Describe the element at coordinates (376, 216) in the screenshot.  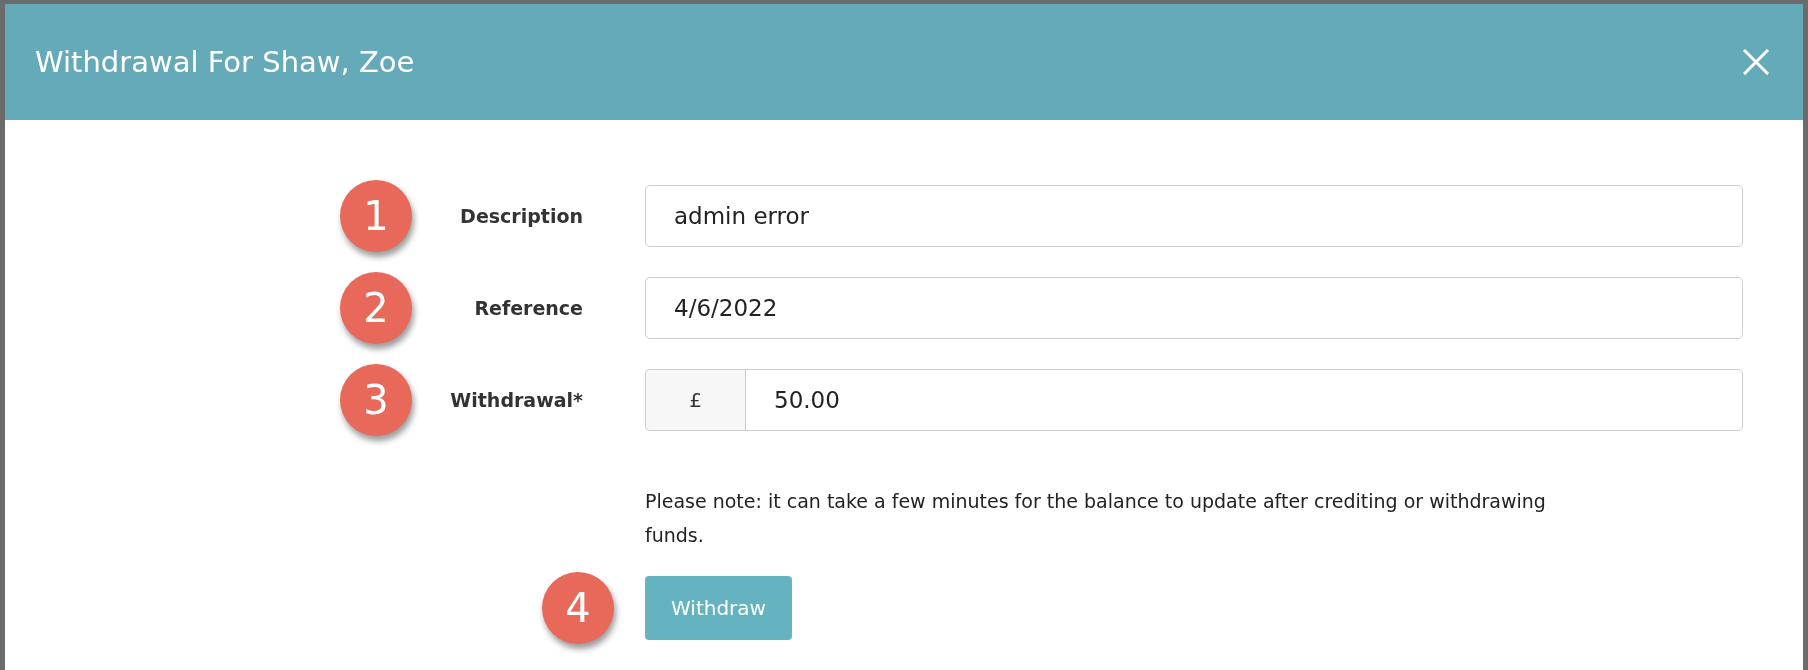
I see `step-number-badge: 1` at that location.